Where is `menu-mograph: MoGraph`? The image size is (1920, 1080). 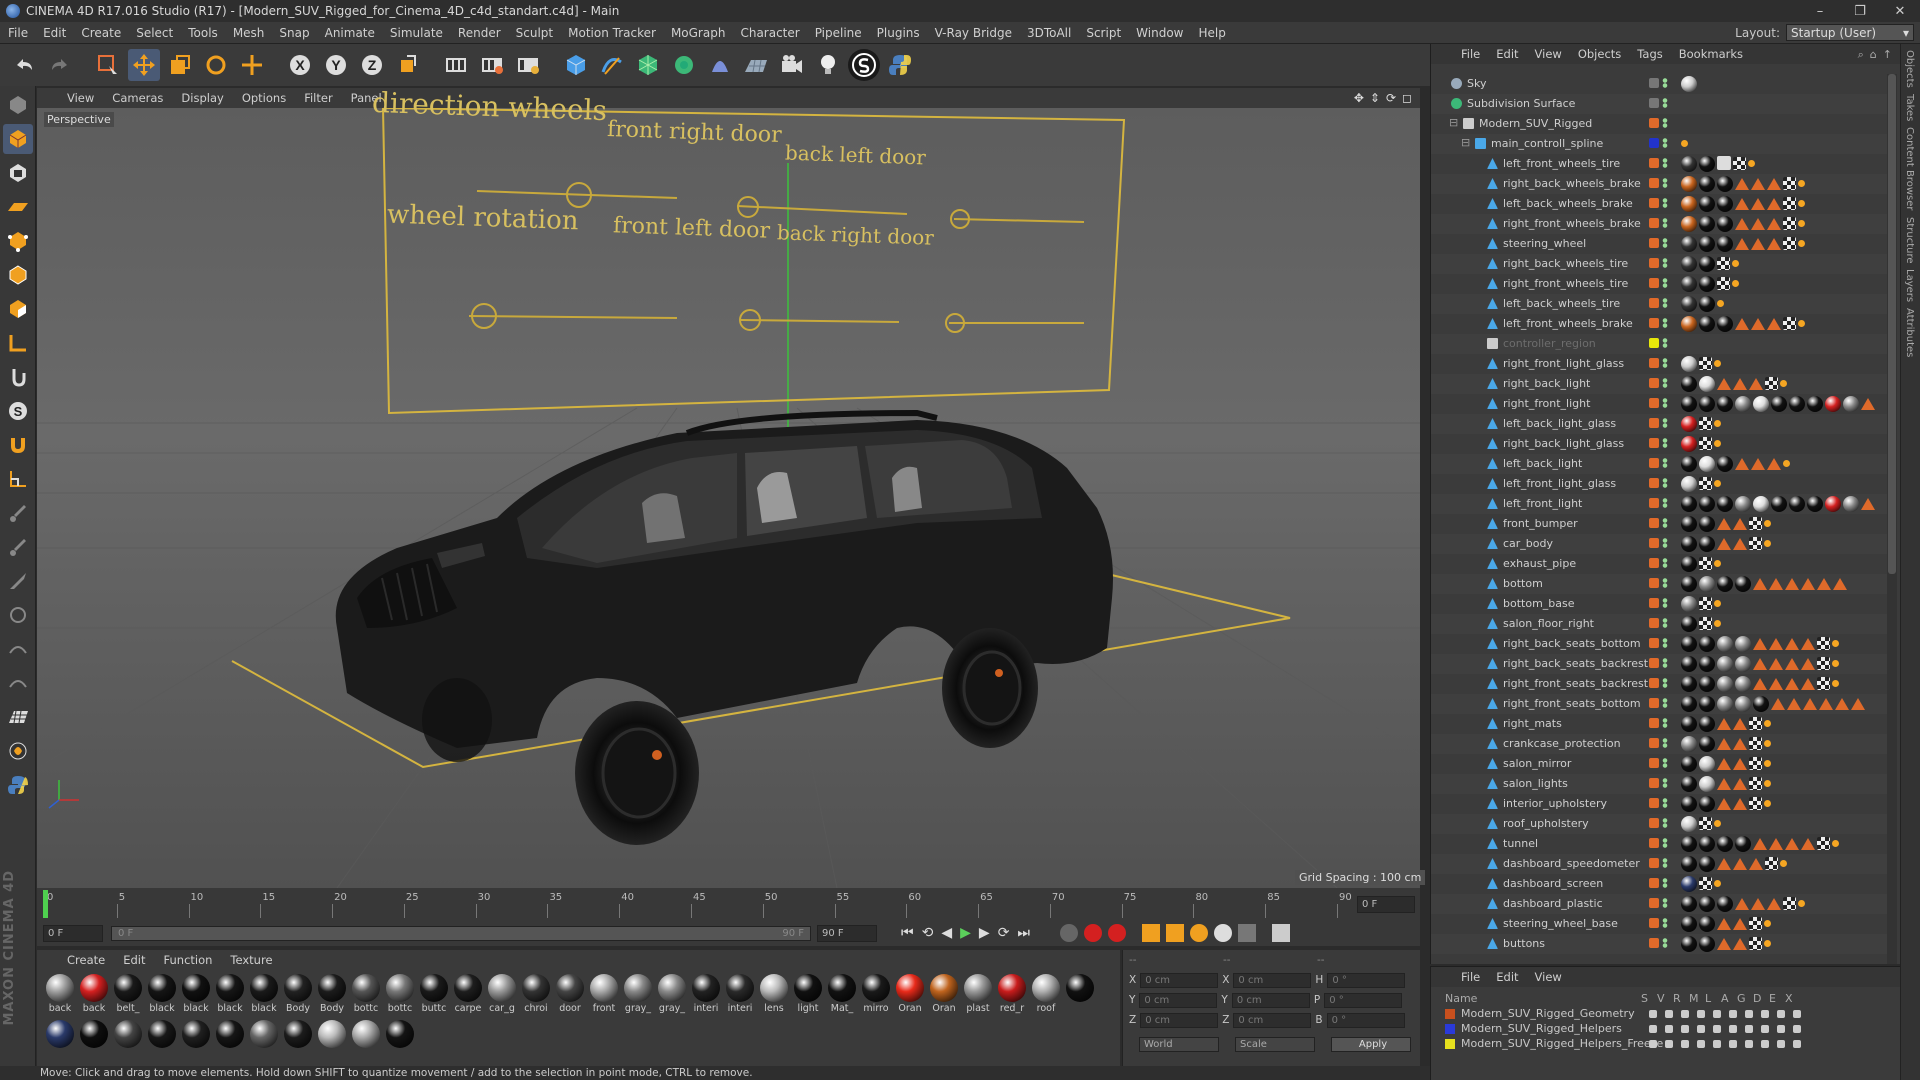
menu-mograph: MoGraph is located at coordinates (698, 33).